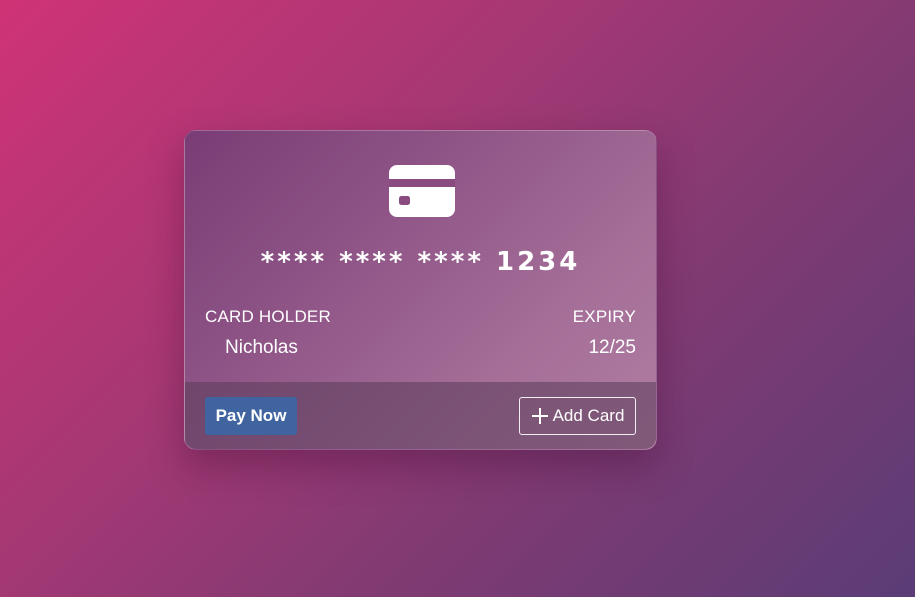  I want to click on expiry-date: 12/25, so click(612, 347).